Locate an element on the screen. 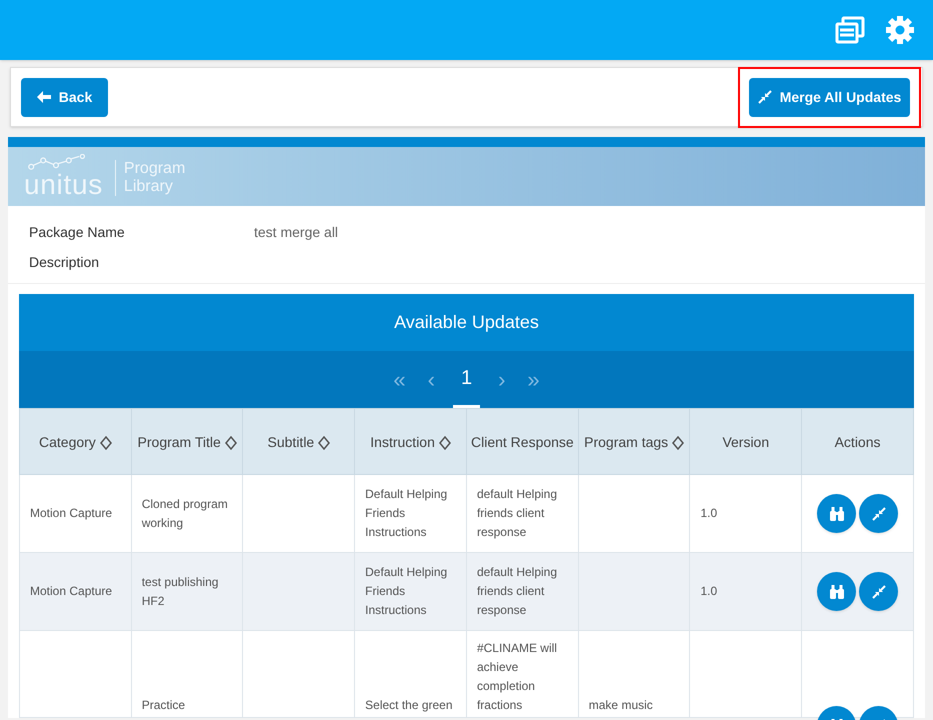 Image resolution: width=933 pixels, height=720 pixels. table-cell: make music is located at coordinates (634, 674).